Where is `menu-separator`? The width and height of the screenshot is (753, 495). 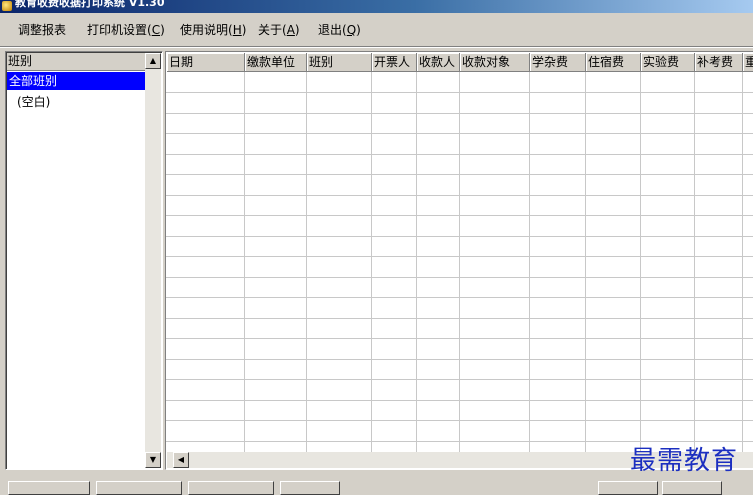 menu-separator is located at coordinates (376, 47).